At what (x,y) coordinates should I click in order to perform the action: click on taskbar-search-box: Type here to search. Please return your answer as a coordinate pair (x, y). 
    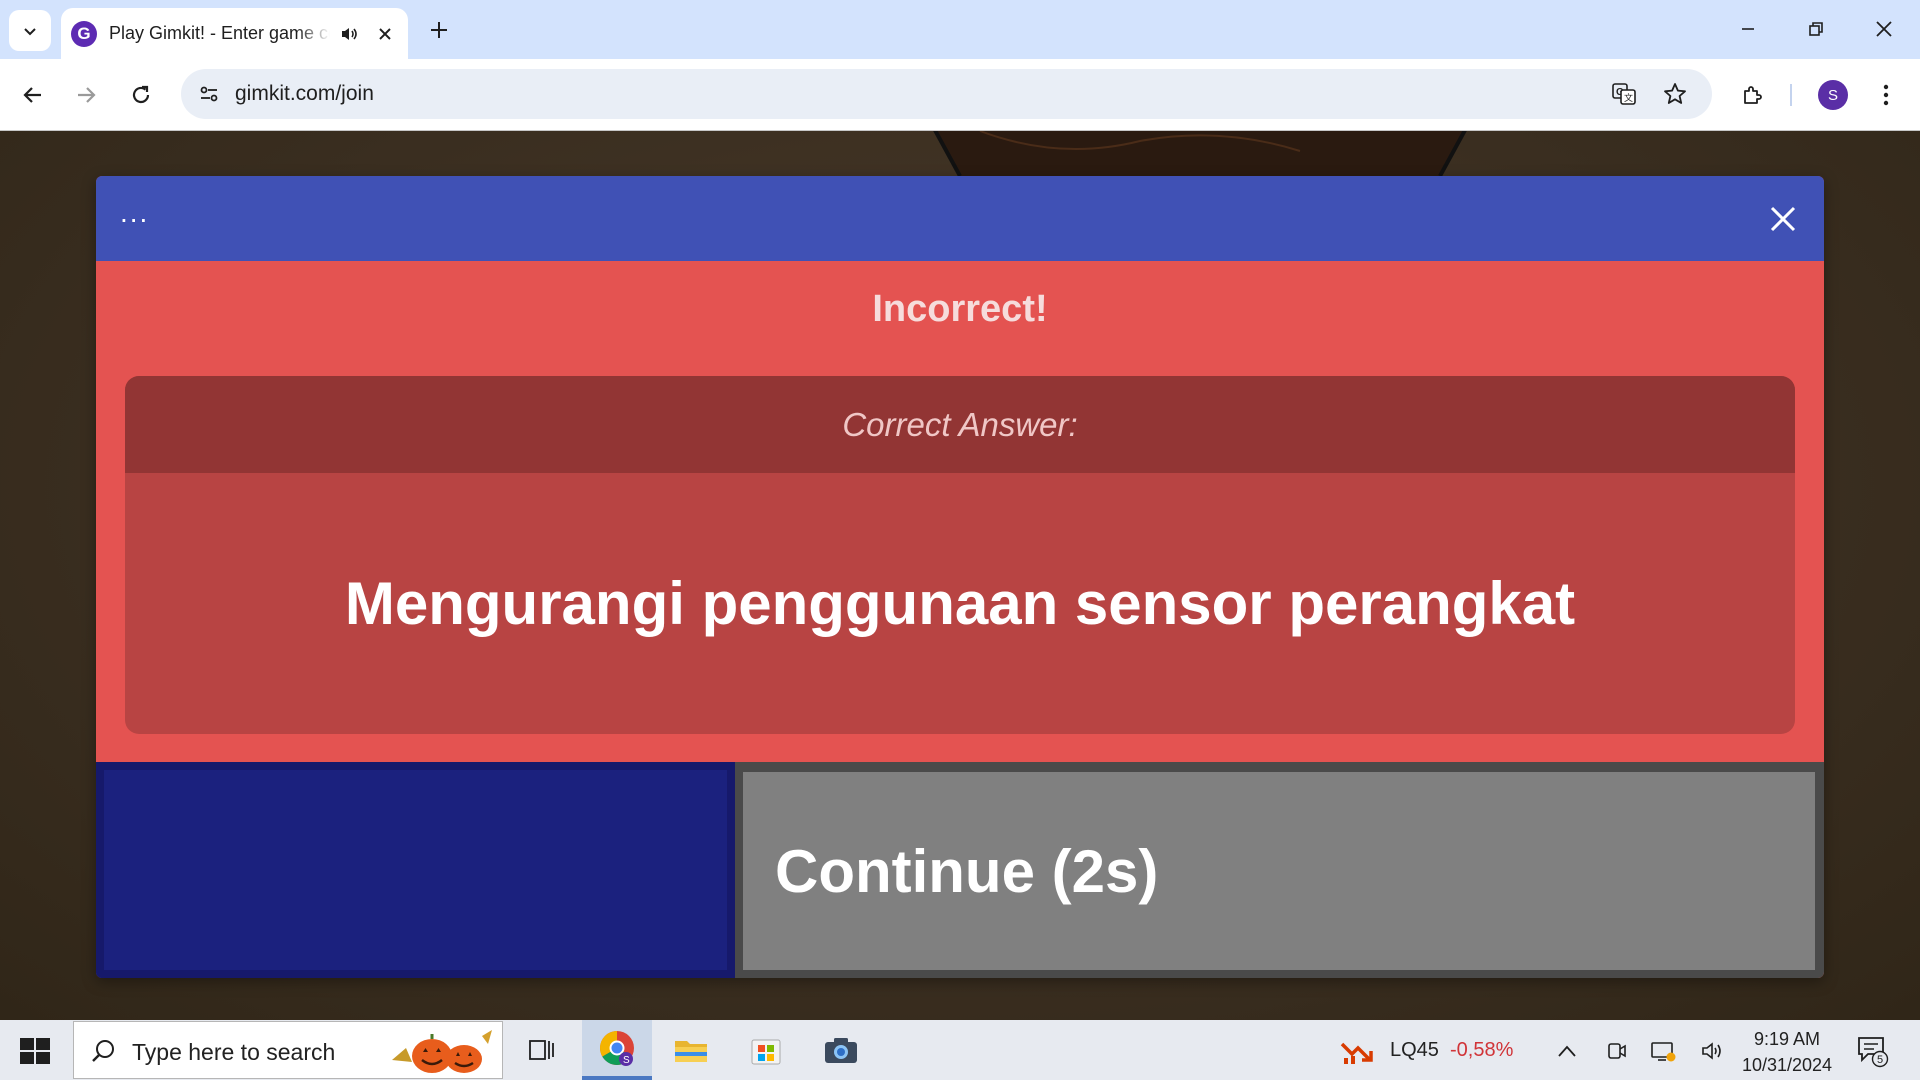
    Looking at the image, I should click on (288, 1050).